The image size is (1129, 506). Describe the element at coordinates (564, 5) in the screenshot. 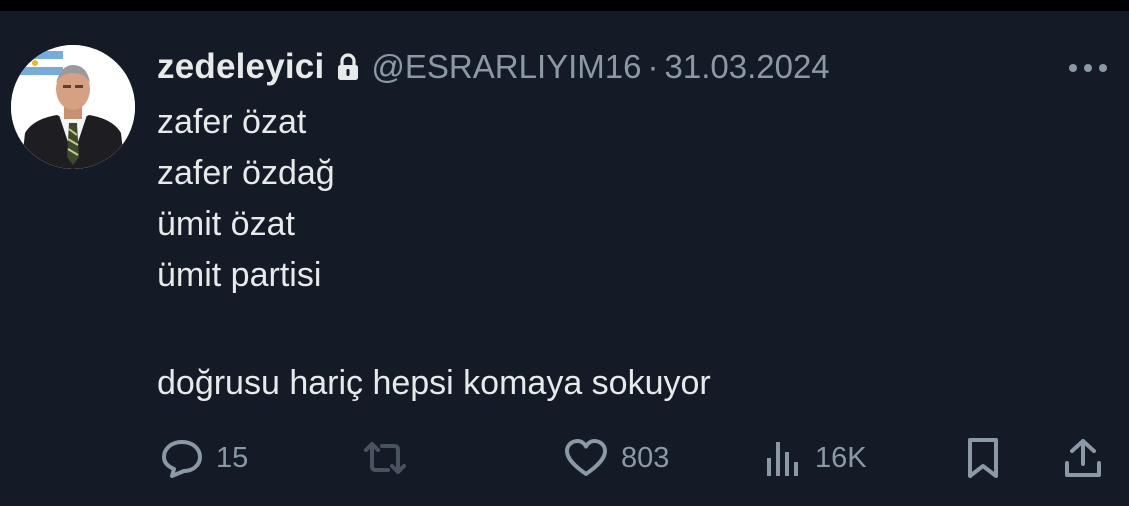

I see `top-black-bar` at that location.